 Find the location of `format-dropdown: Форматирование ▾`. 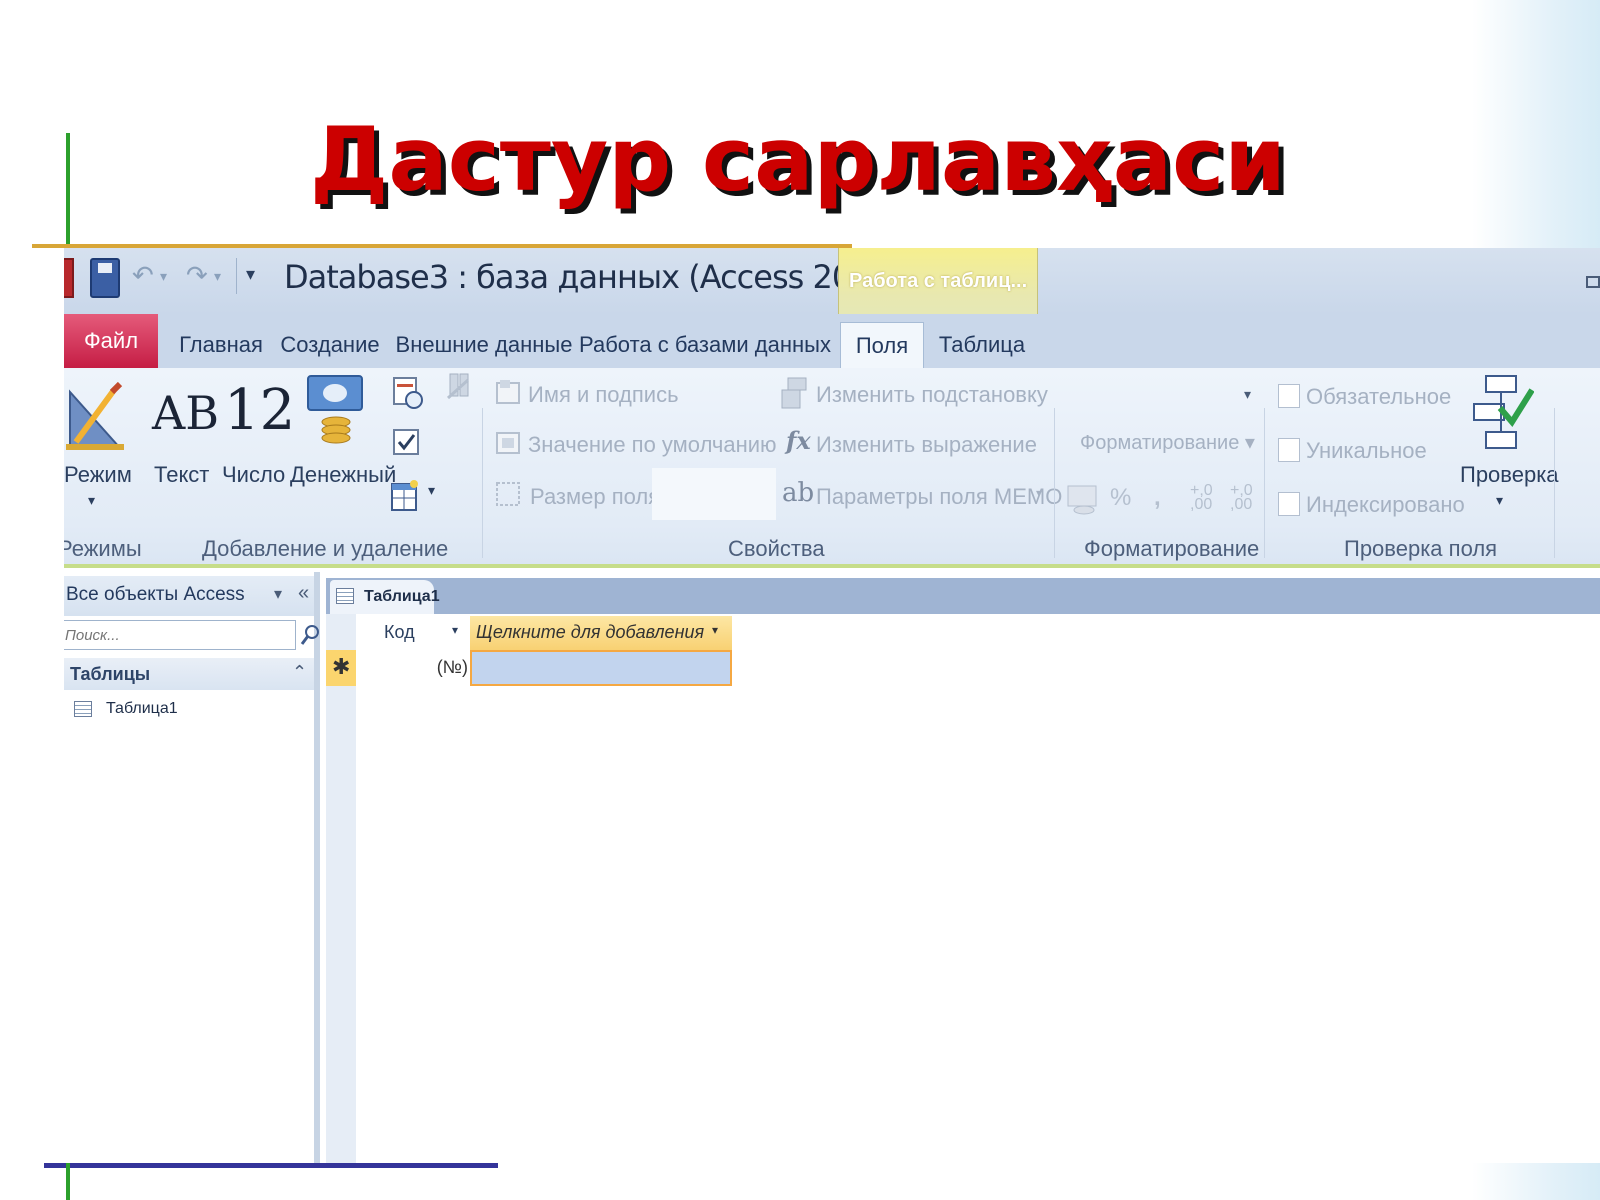

format-dropdown: Форматирование ▾ is located at coordinates (1167, 442).